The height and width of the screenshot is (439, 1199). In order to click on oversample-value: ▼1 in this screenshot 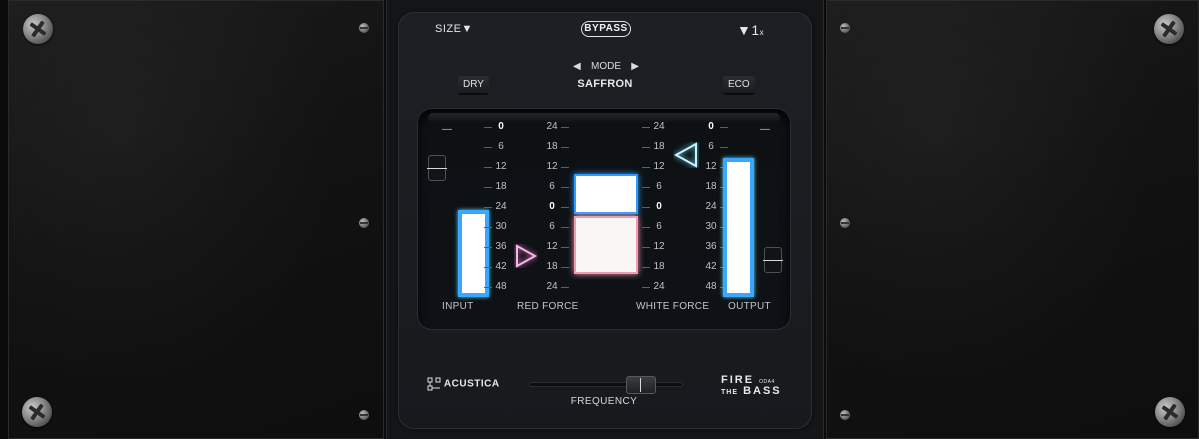, I will do `click(748, 30)`.